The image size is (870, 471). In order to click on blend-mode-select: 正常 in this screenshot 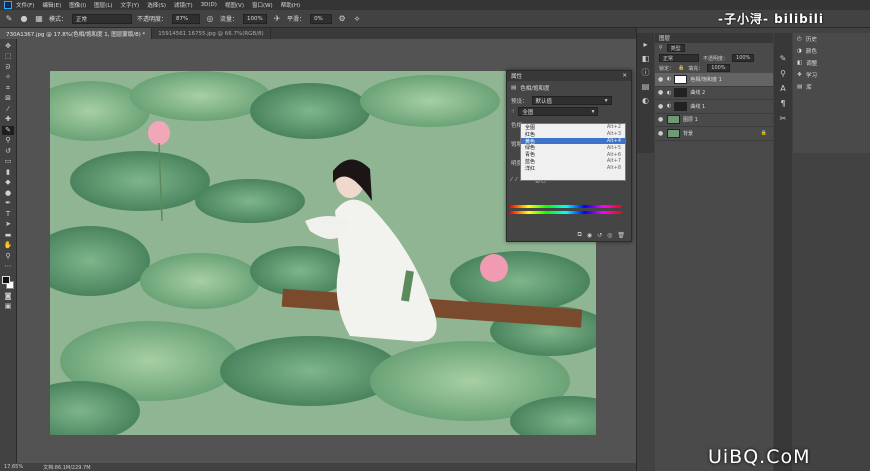, I will do `click(679, 58)`.